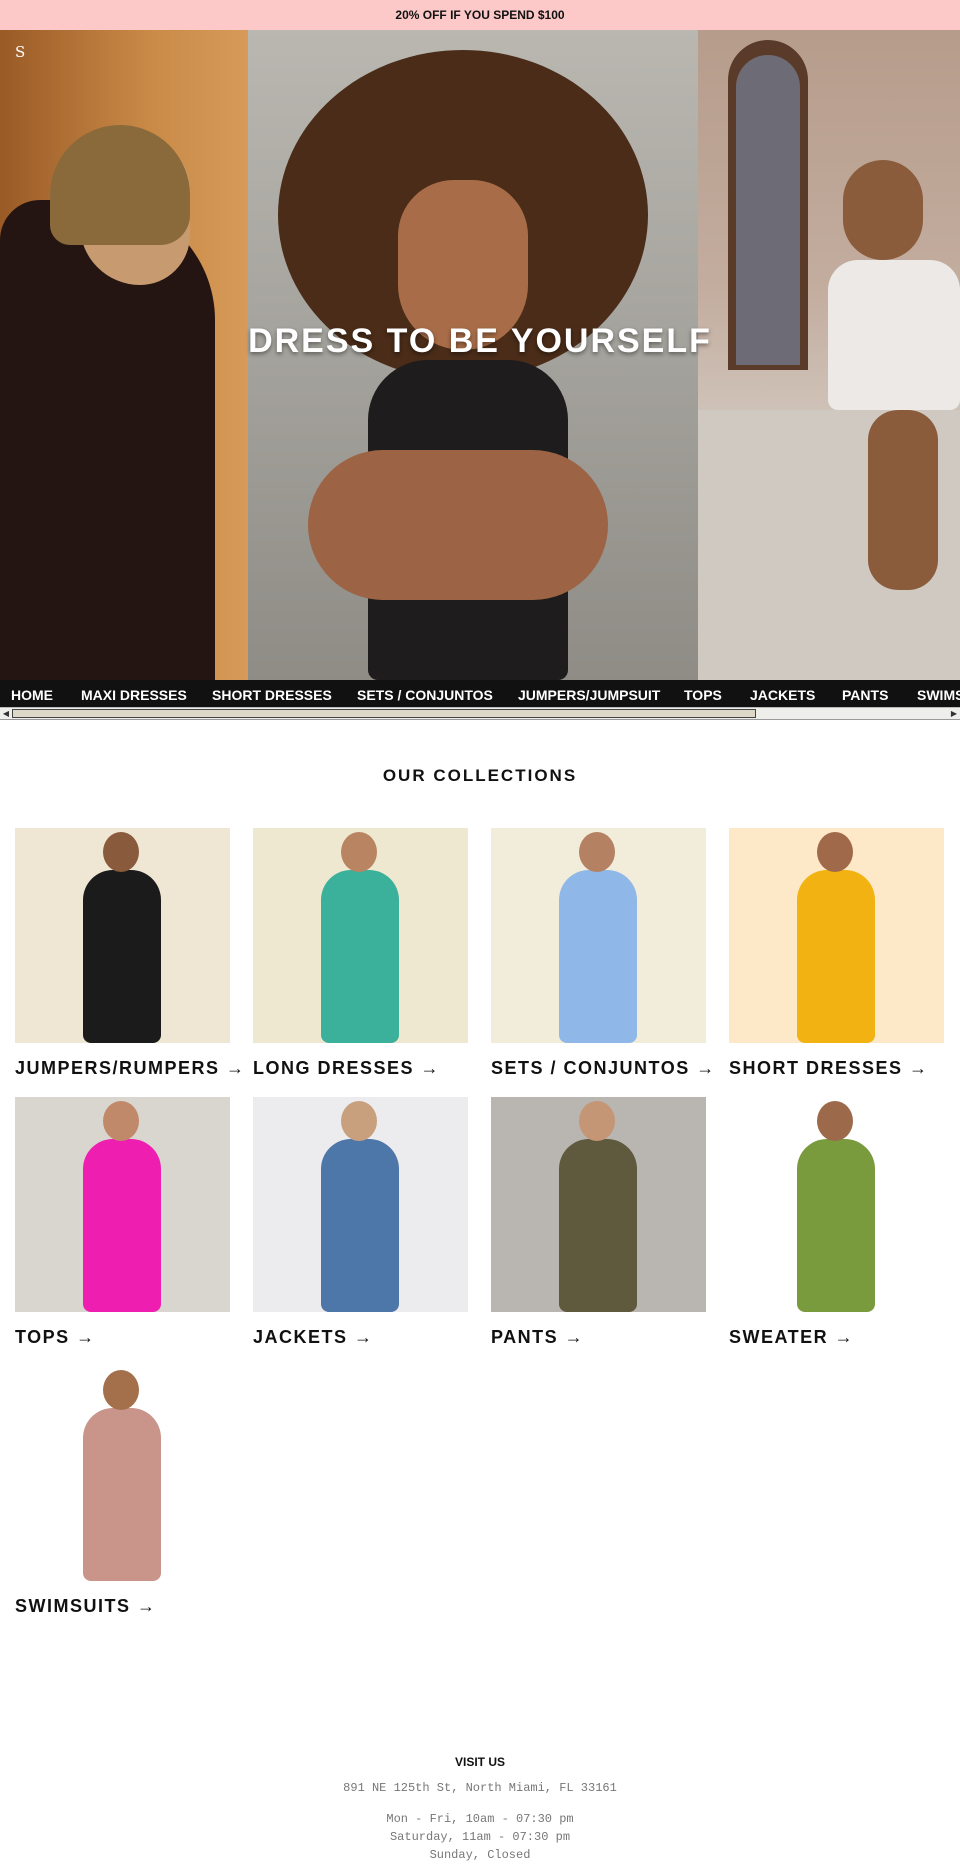 The image size is (960, 1875). I want to click on collection-card-tops: TOPS →, so click(122, 1222).